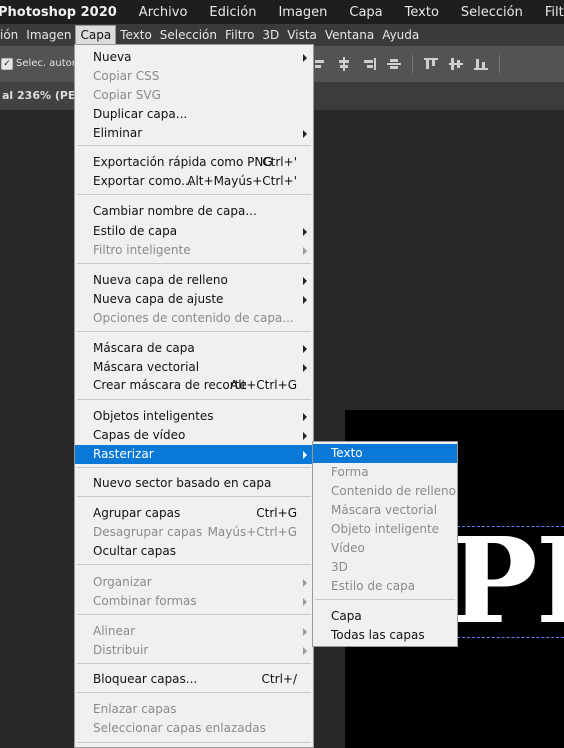 The image size is (564, 748). I want to click on title-menu-capa: Capa, so click(365, 12).